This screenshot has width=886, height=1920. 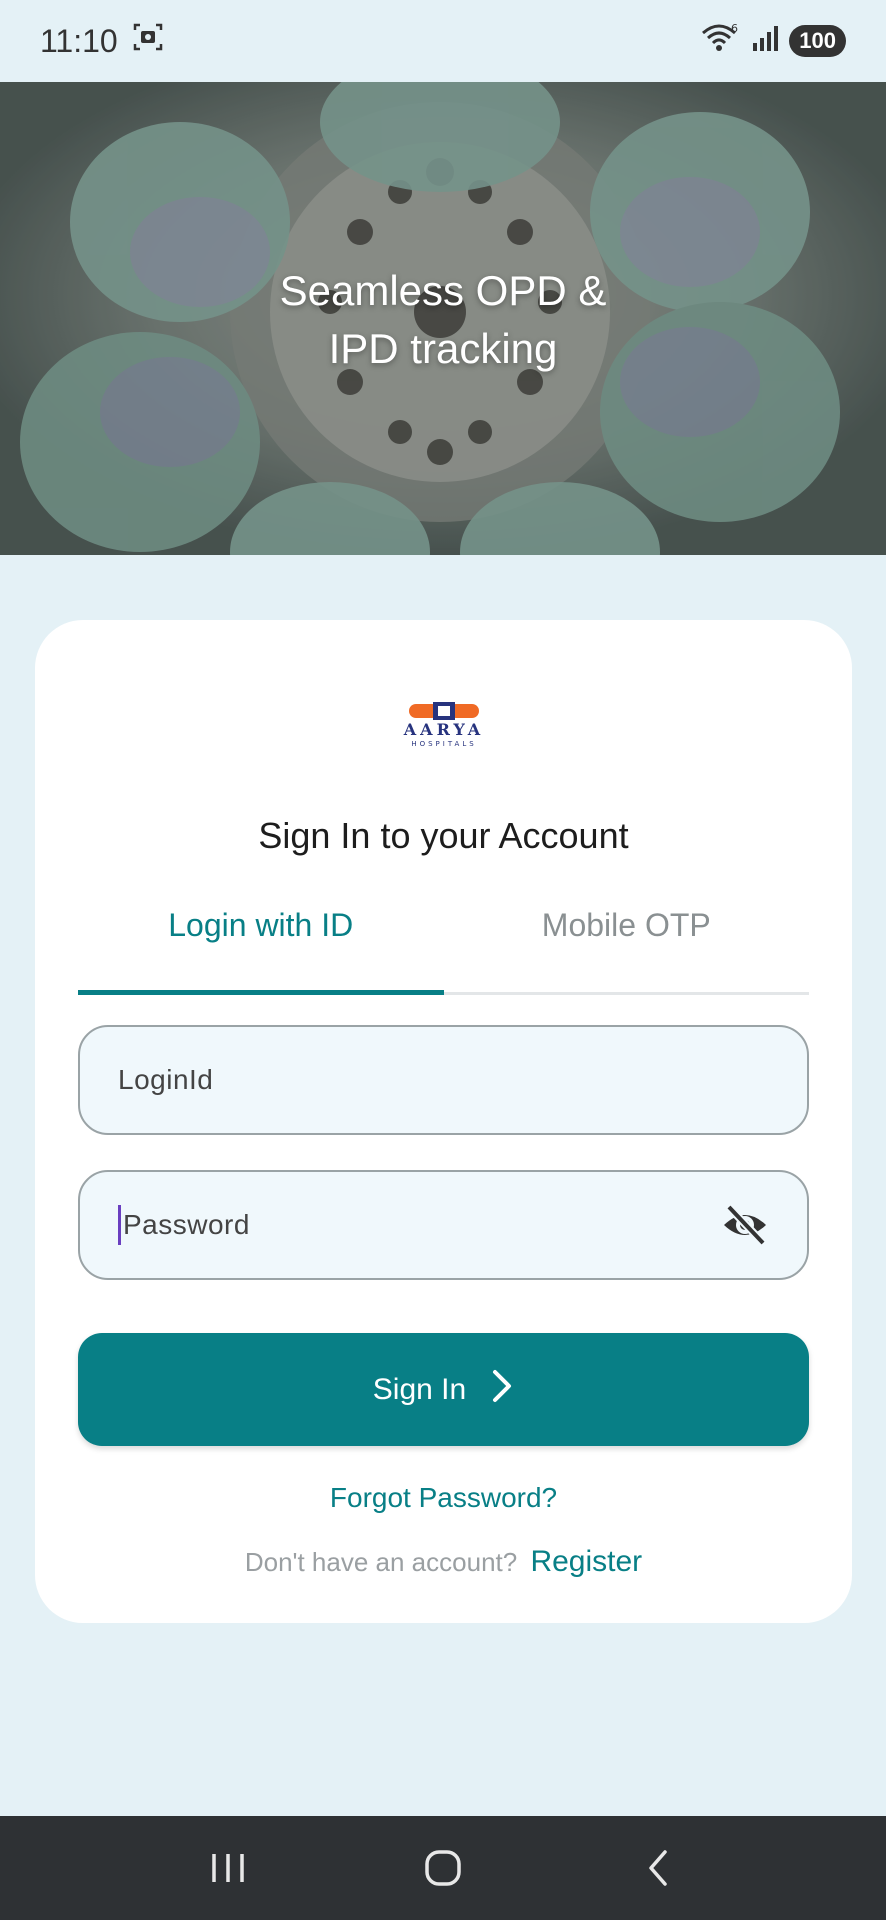 I want to click on aarya-hospitals-logo: AARYA HOSPITALS, so click(x=444, y=726).